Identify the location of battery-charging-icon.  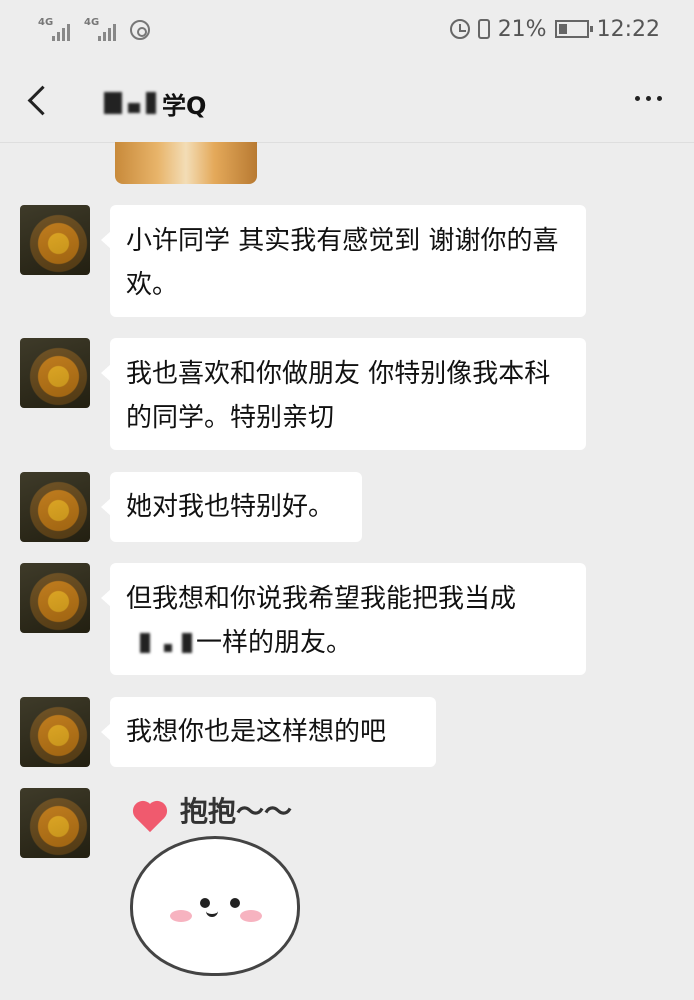
(573, 29).